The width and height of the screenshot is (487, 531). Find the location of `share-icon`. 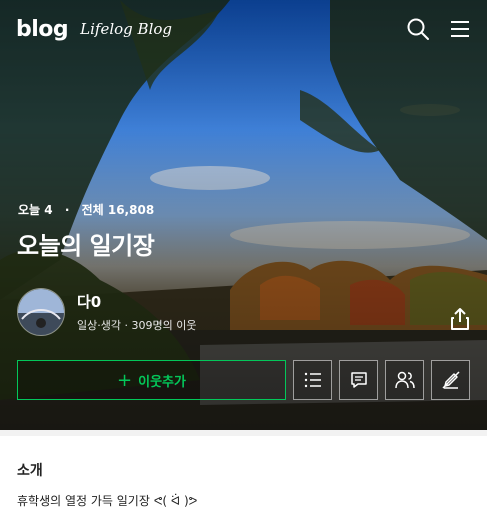

share-icon is located at coordinates (460, 319).